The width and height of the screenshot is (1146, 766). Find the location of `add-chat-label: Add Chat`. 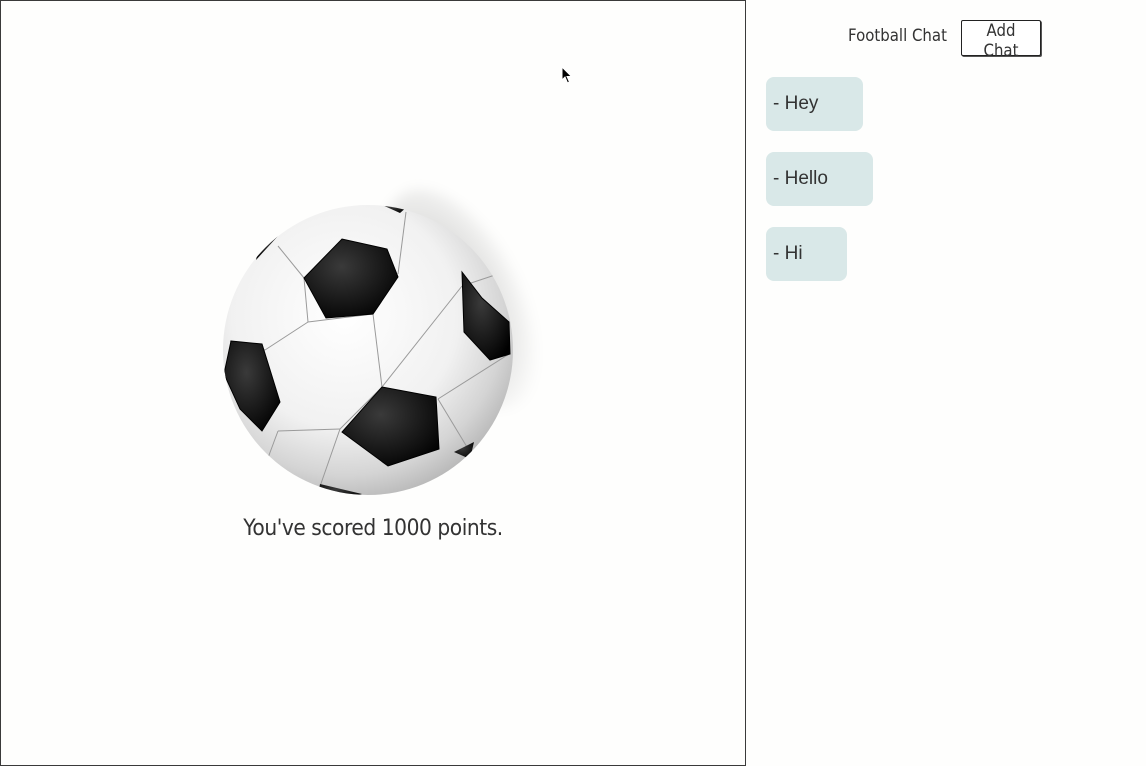

add-chat-label: Add Chat is located at coordinates (1001, 41).